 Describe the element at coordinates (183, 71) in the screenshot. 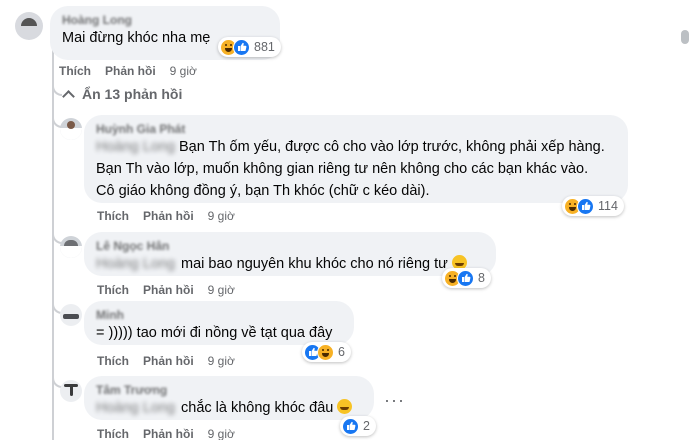

I see `comment-time: 9 giờ` at that location.